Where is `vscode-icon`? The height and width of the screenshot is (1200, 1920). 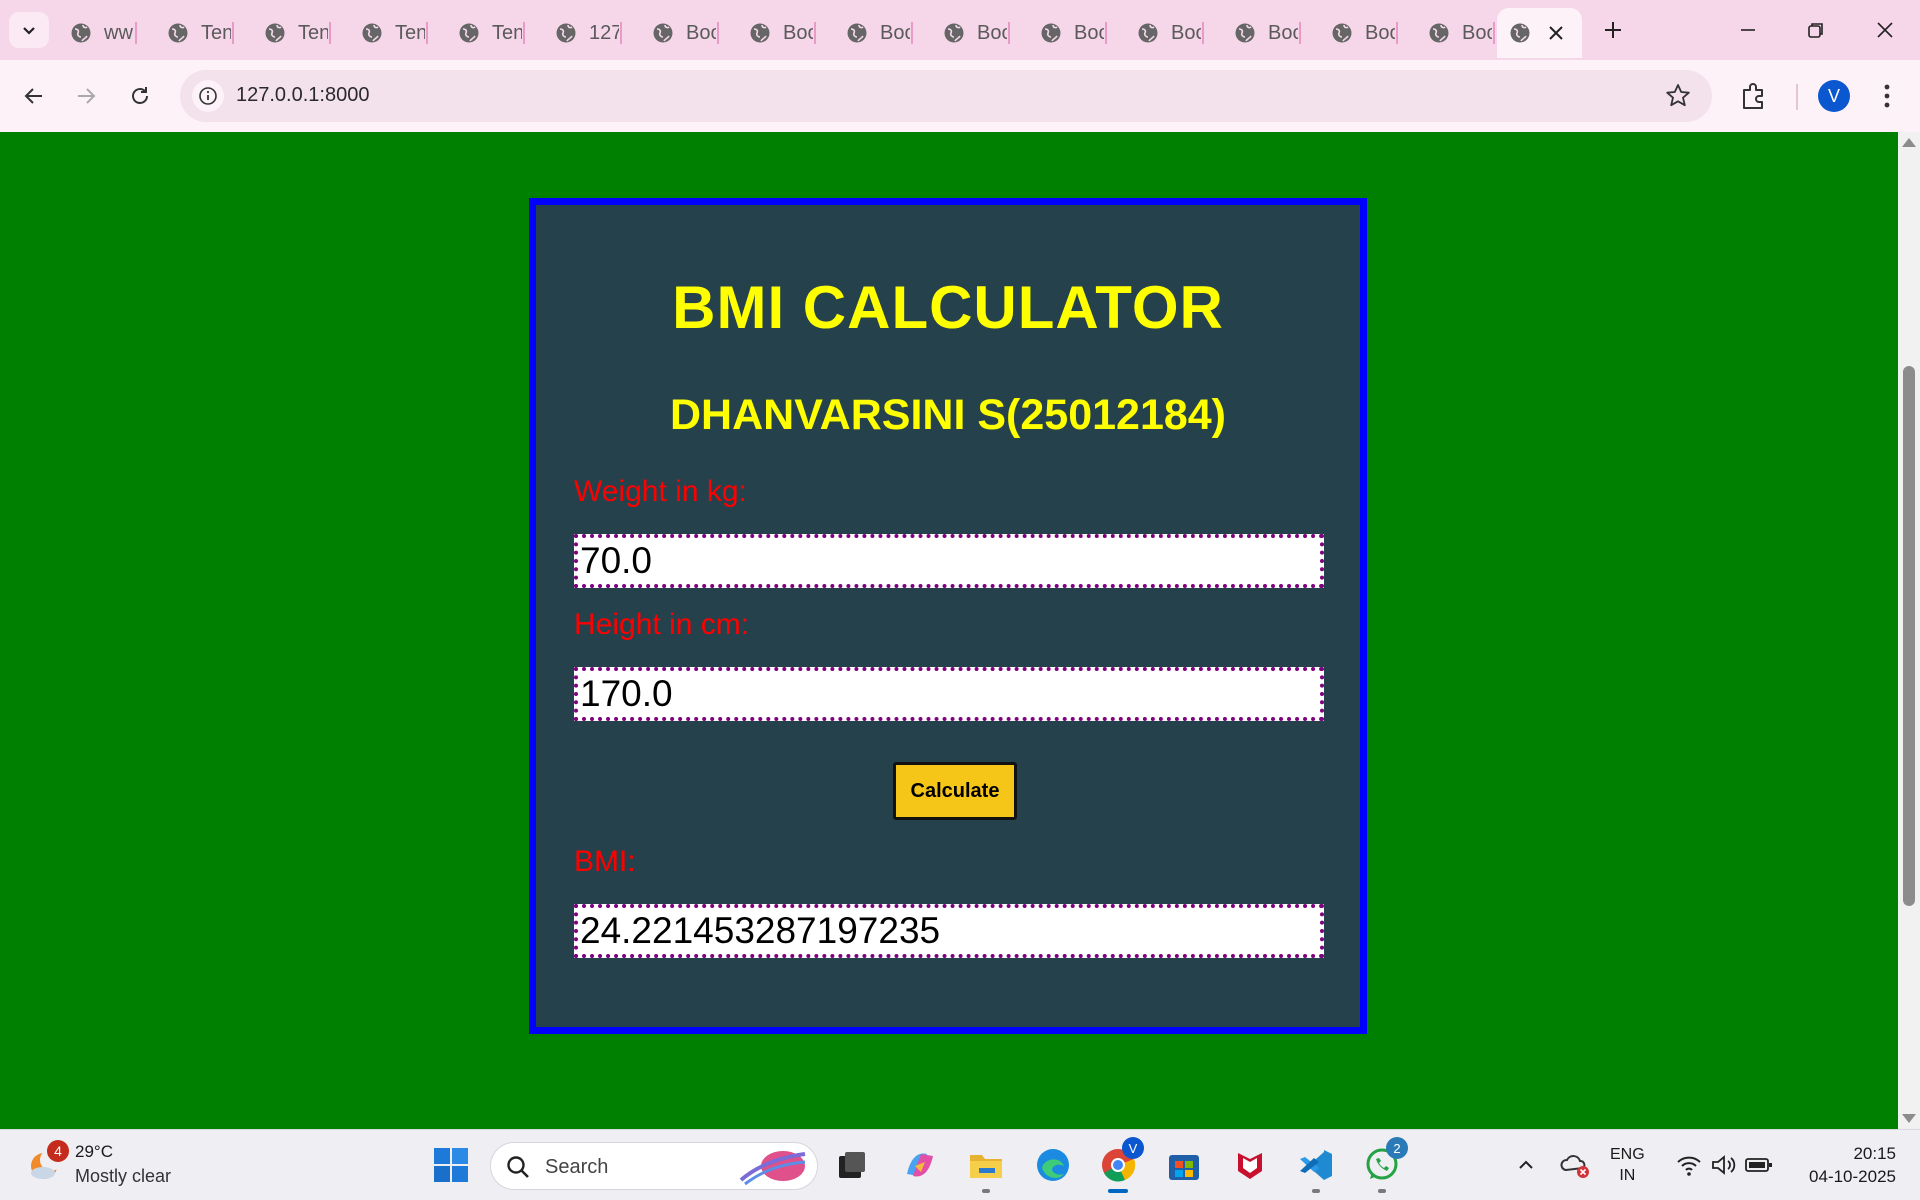 vscode-icon is located at coordinates (1316, 1165).